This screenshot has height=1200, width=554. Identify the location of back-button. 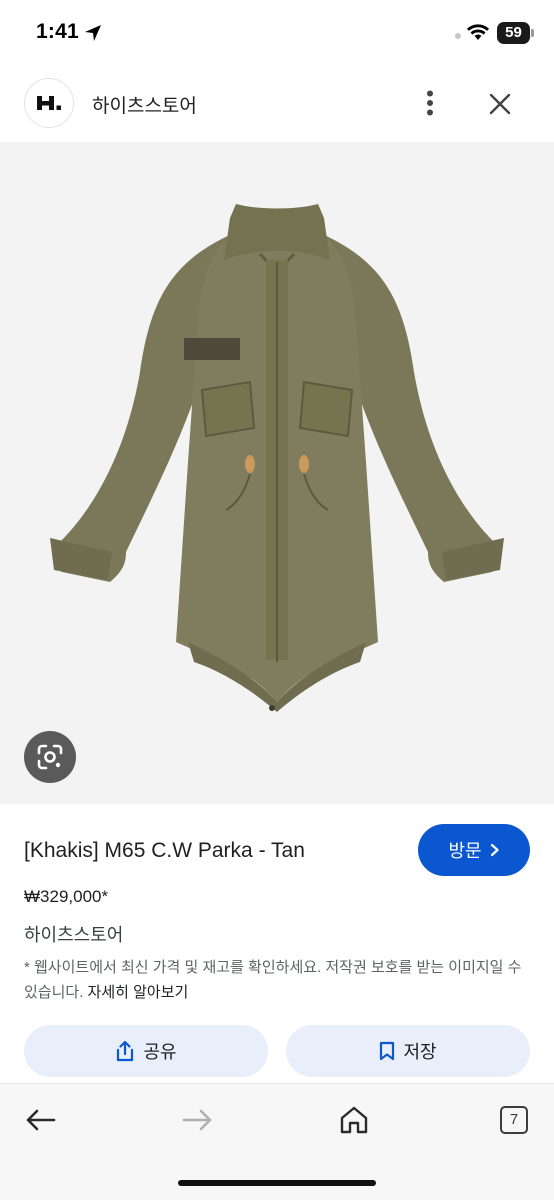
(40, 1120).